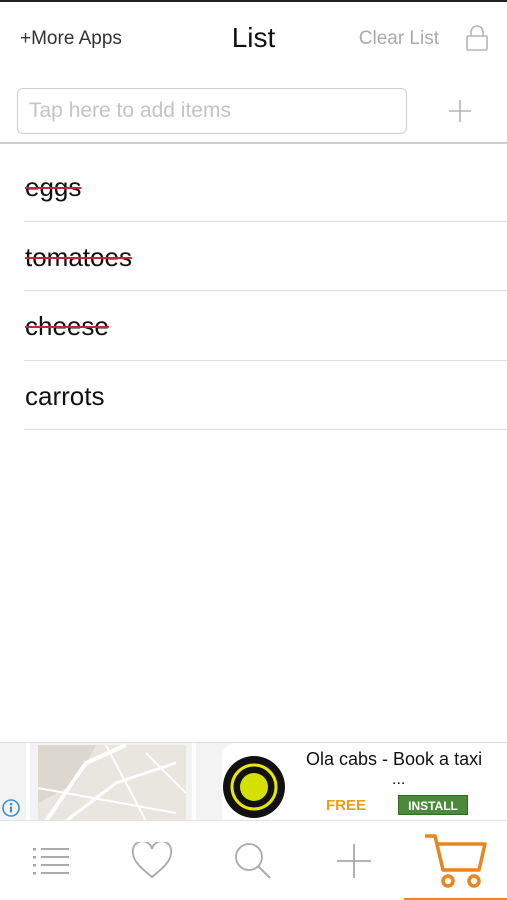 This screenshot has width=507, height=900. I want to click on tab-cart, so click(455, 860).